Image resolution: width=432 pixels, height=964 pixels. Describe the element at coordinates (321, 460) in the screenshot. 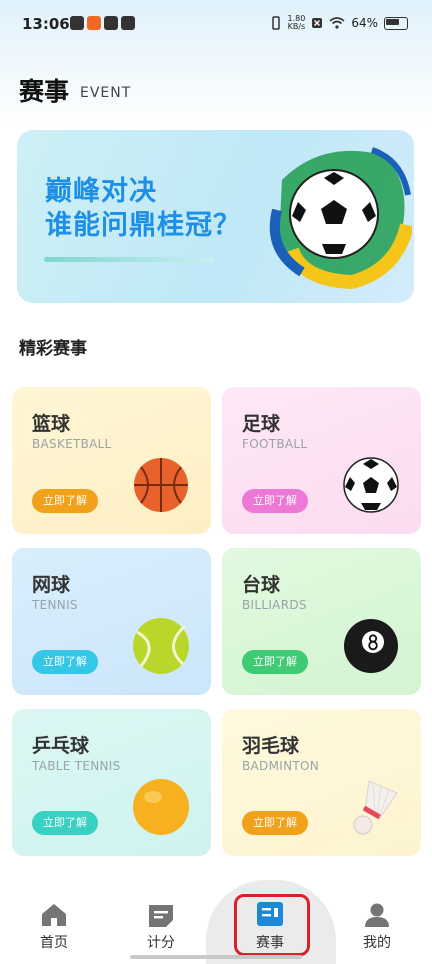

I see `card-football: 足球 FOOTBALL 立即了解` at that location.